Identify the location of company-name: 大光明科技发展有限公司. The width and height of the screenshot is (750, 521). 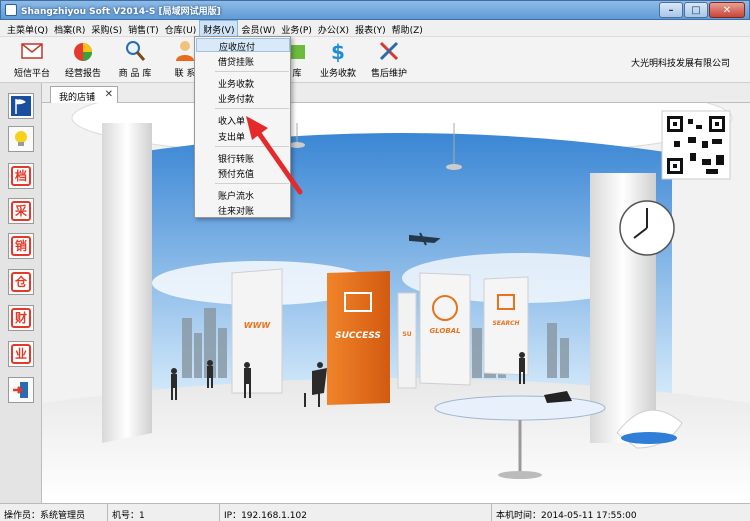
(680, 64).